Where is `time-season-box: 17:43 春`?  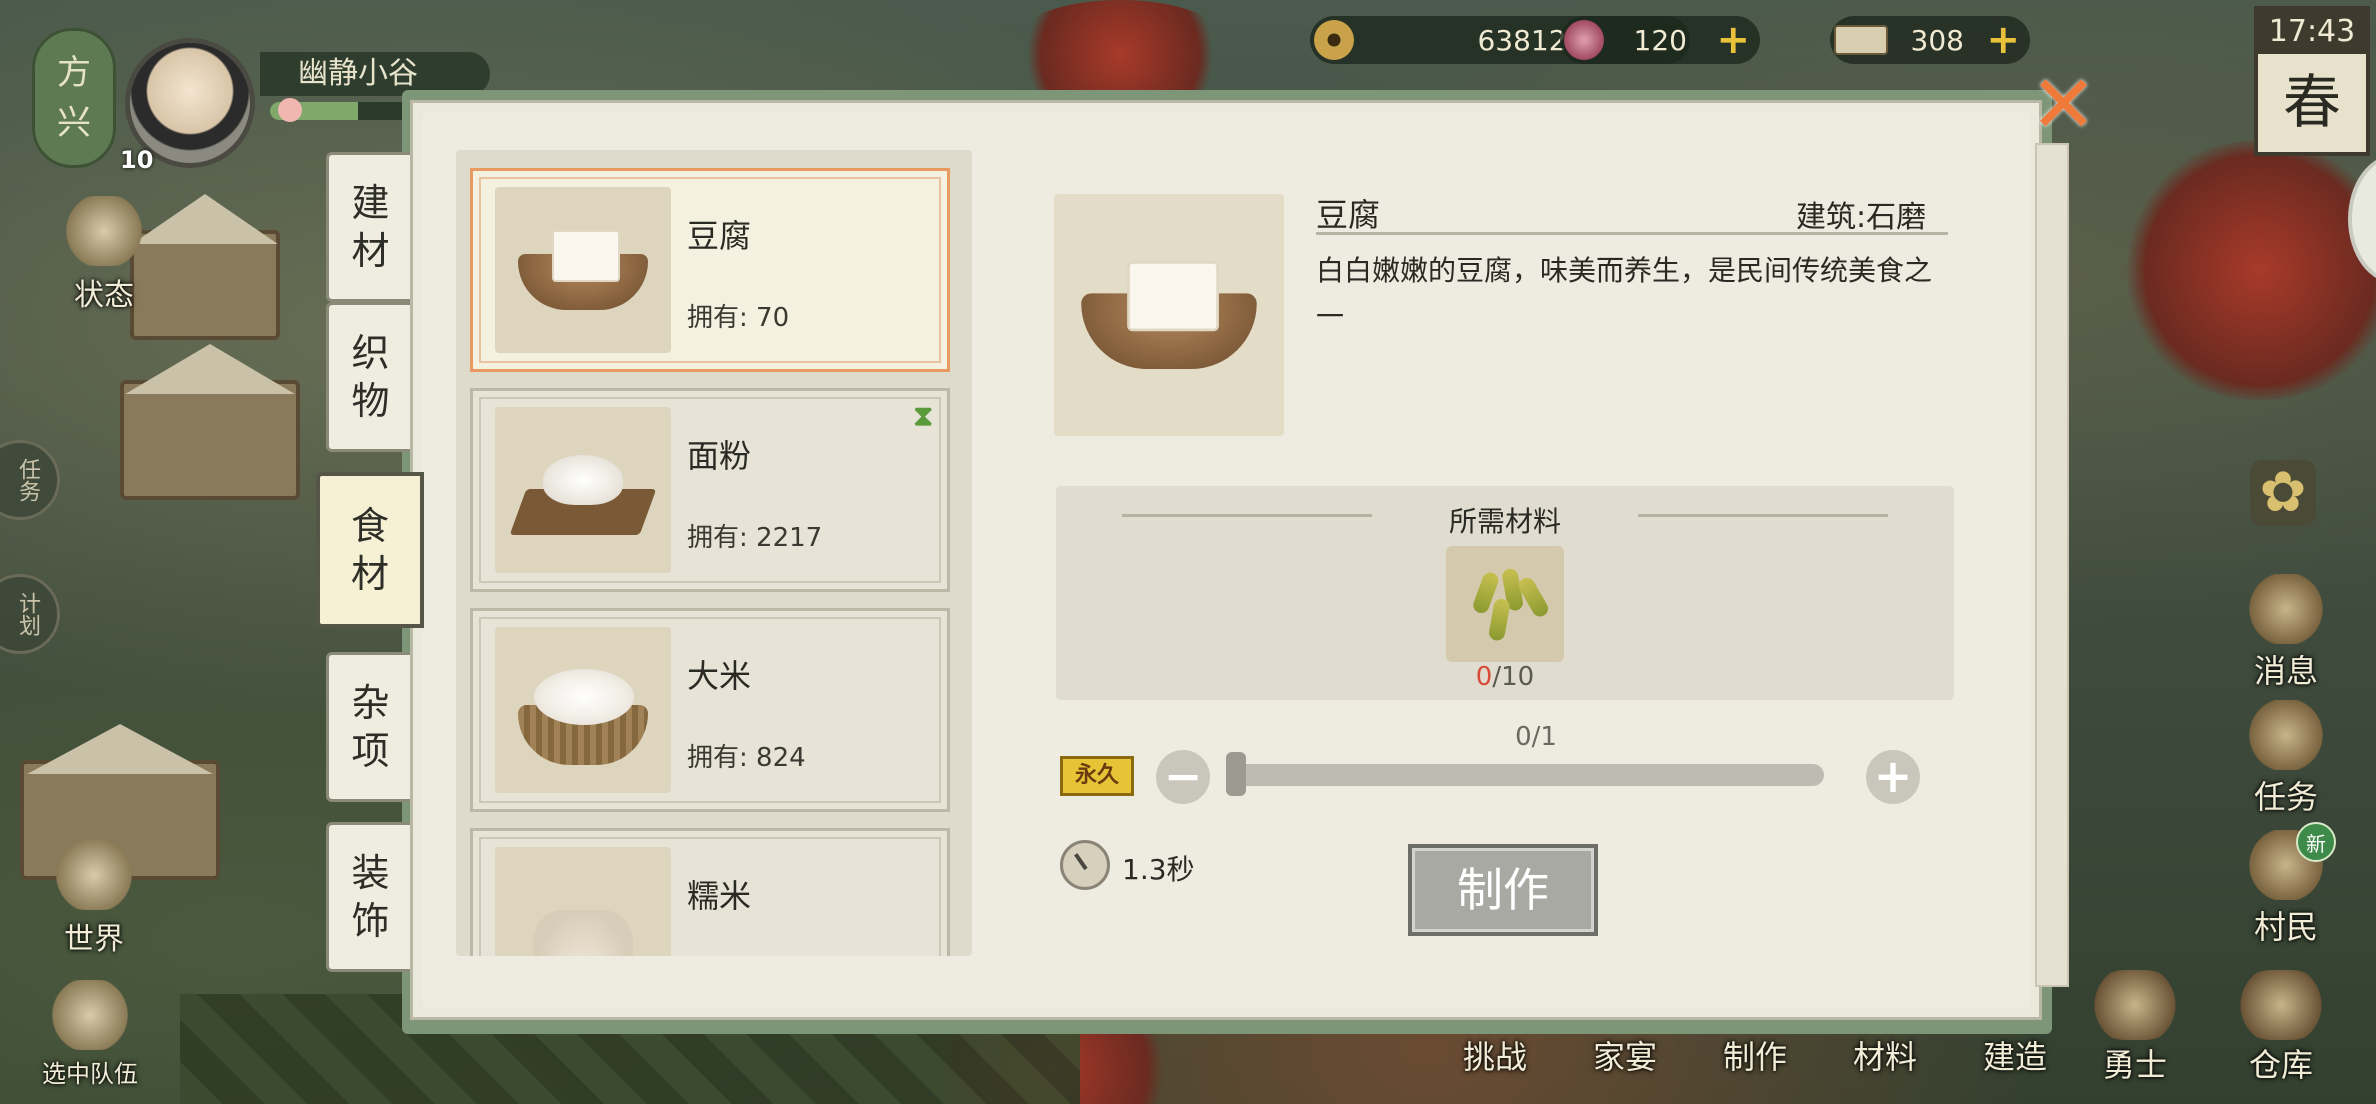
time-season-box: 17:43 春 is located at coordinates (2312, 81).